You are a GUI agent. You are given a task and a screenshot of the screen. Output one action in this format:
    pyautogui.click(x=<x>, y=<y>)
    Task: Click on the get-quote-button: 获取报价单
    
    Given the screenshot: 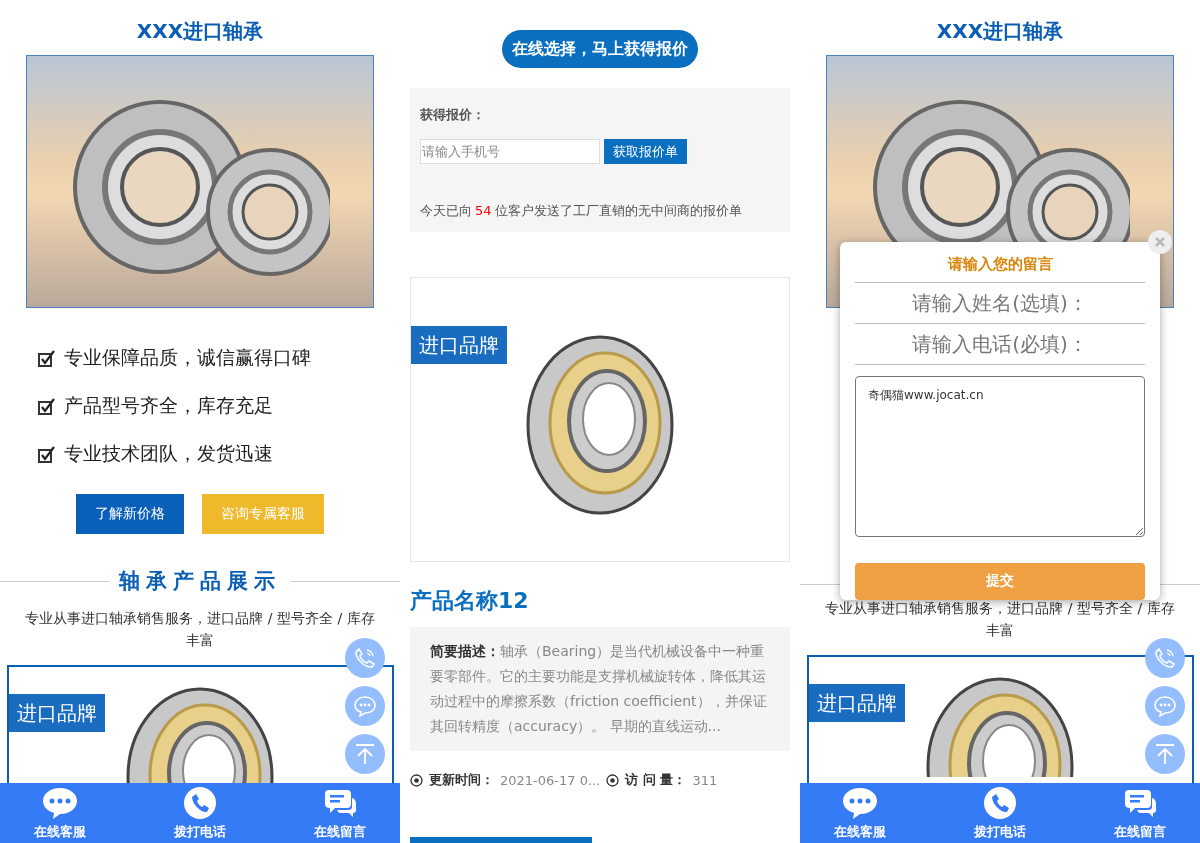 What is the action you would take?
    pyautogui.click(x=645, y=151)
    